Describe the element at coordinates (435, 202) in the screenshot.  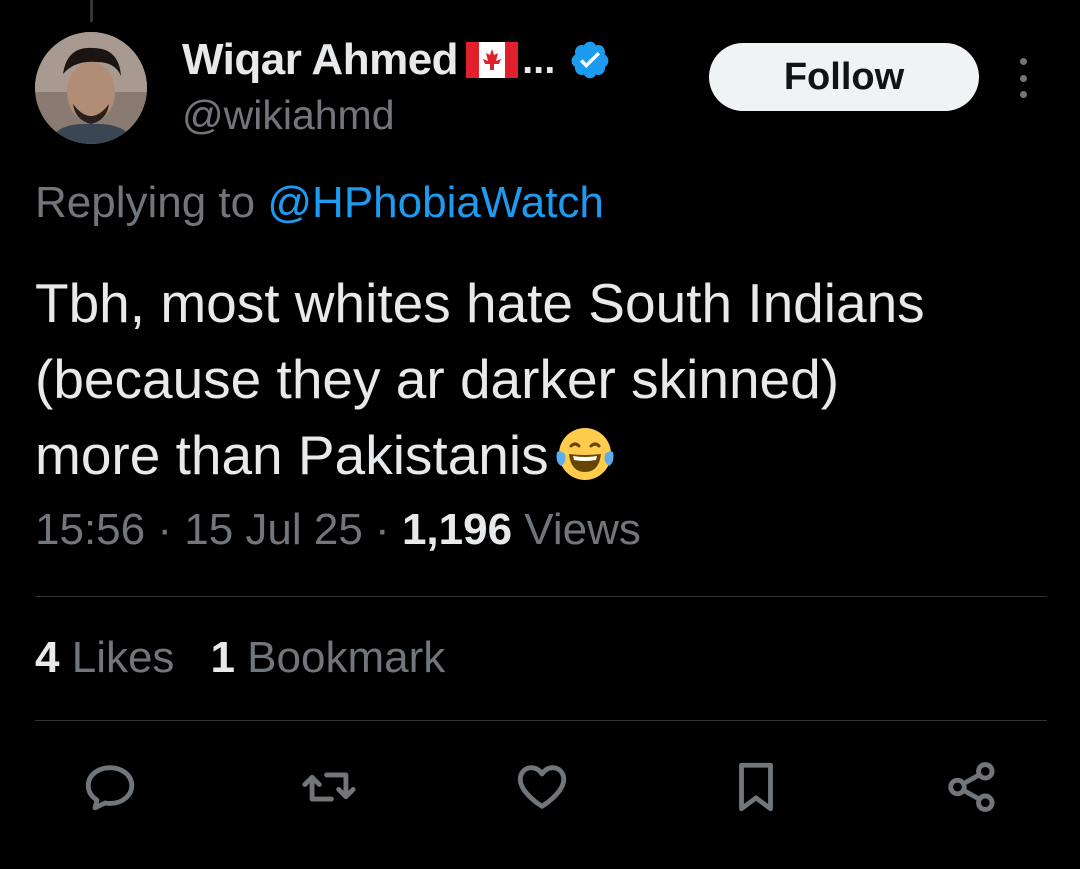
I see `reply-mention-link: @HPhobiaWatch` at that location.